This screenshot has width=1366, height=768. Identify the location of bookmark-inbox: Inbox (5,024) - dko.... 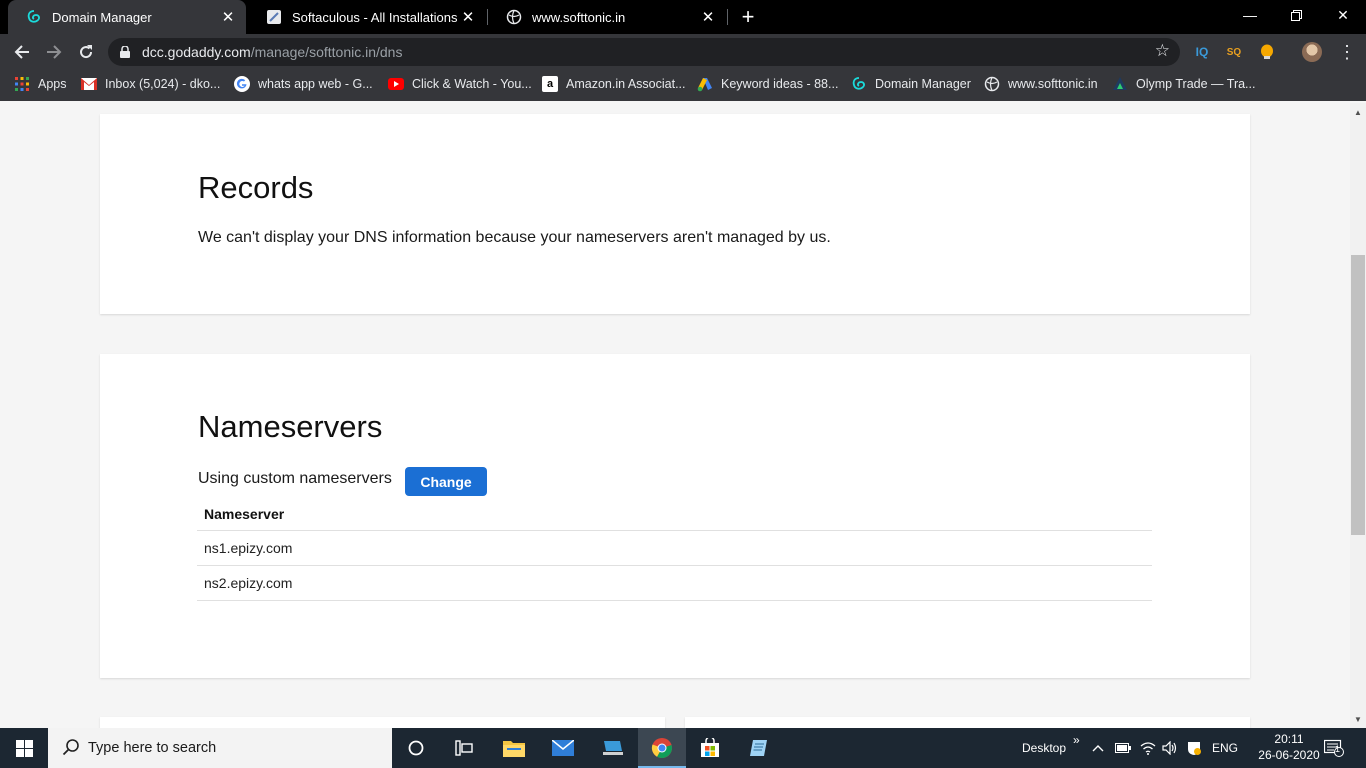
(150, 84).